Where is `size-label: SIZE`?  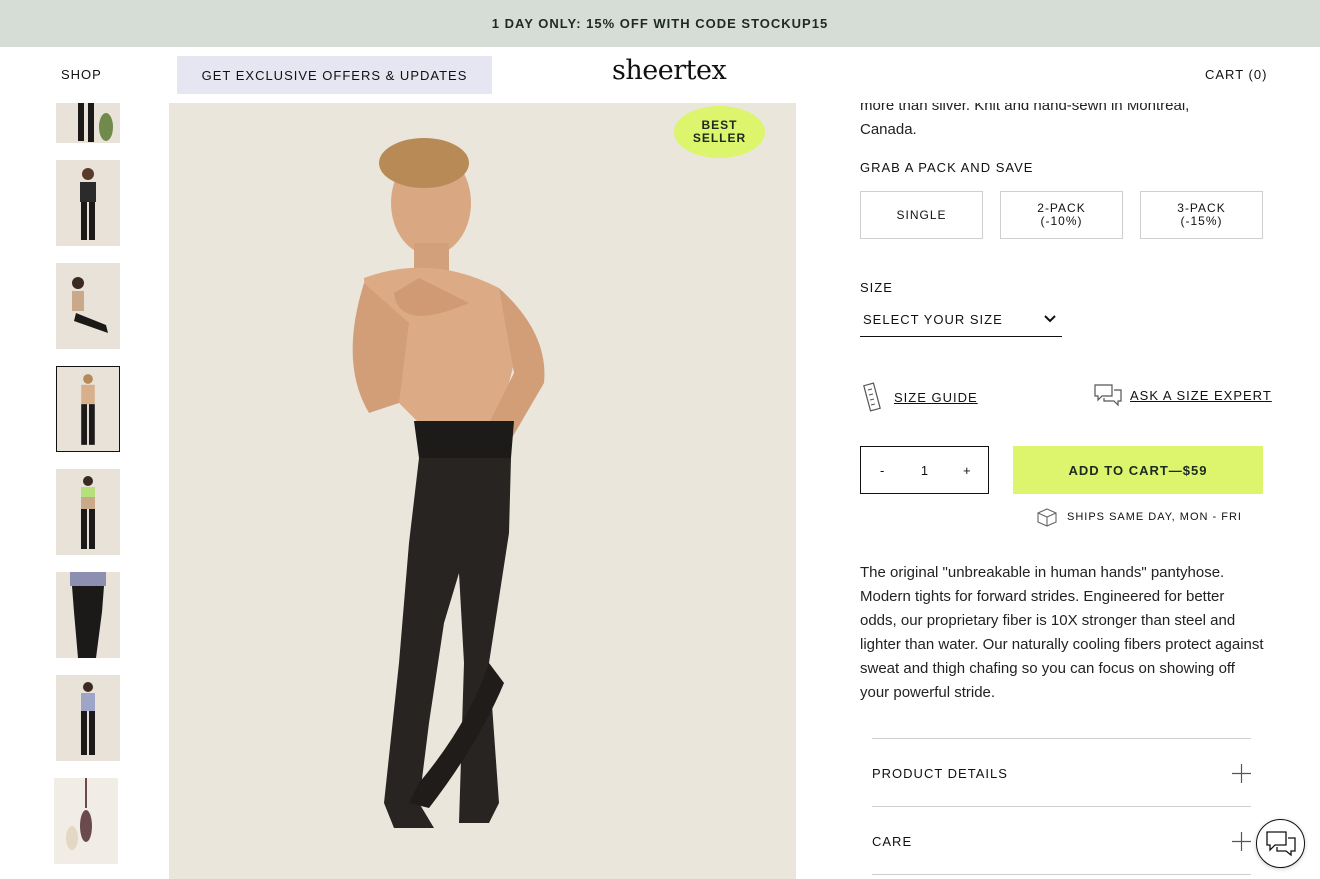
size-label: SIZE is located at coordinates (876, 287).